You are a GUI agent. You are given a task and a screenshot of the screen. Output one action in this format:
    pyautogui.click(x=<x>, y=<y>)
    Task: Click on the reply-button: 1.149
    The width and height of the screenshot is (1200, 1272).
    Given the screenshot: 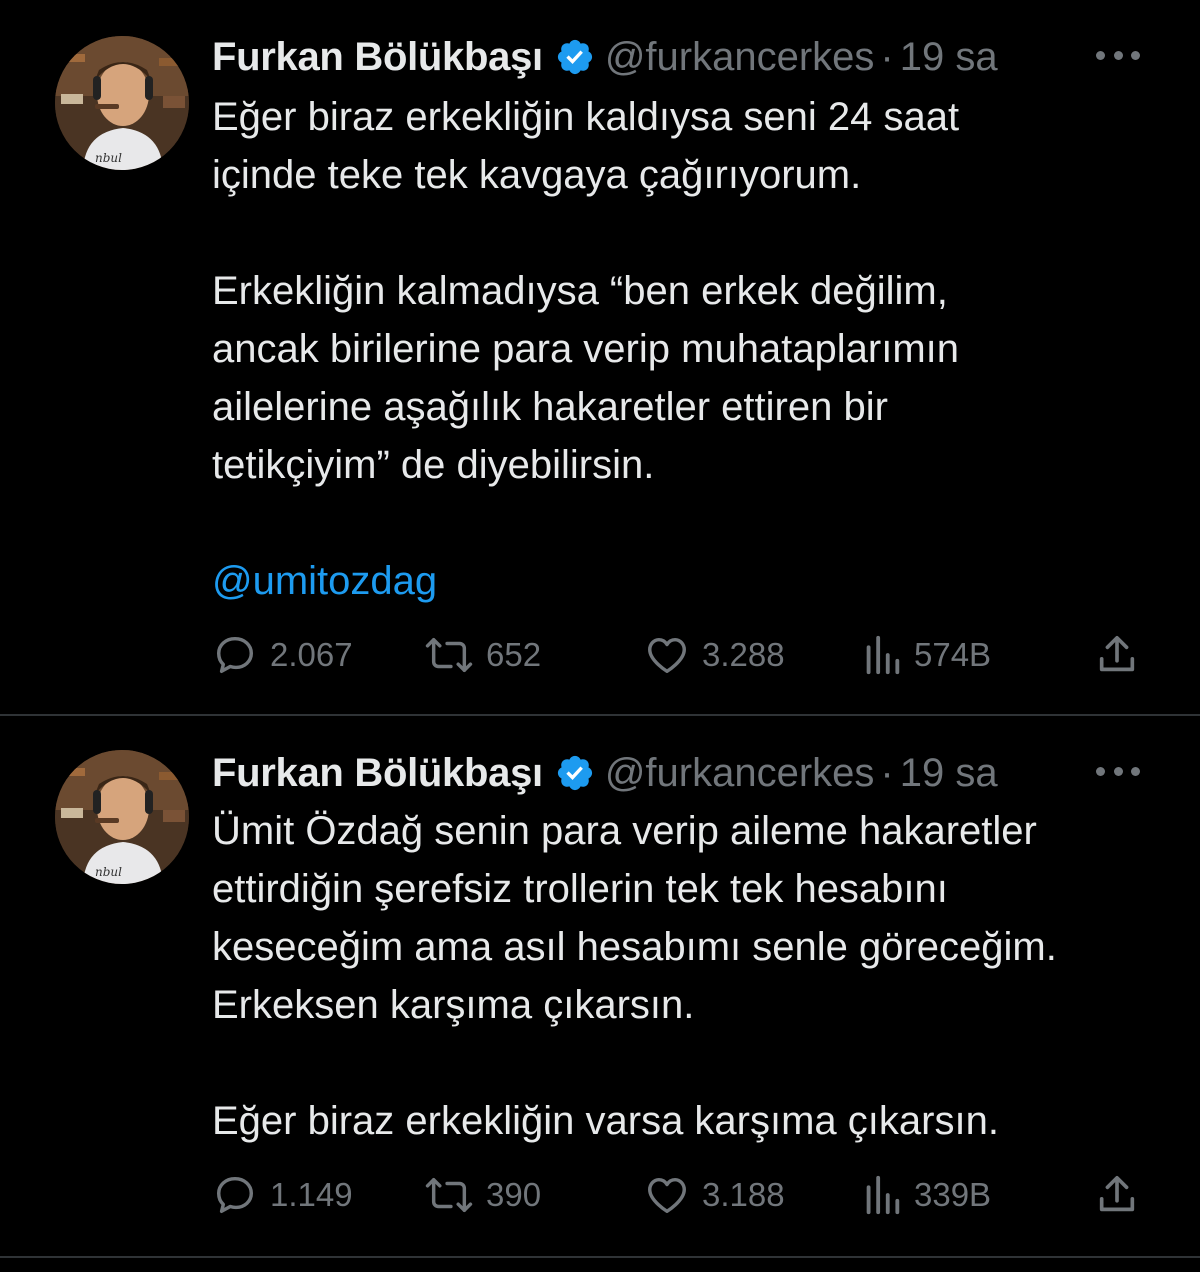 What is the action you would take?
    pyautogui.click(x=282, y=1195)
    